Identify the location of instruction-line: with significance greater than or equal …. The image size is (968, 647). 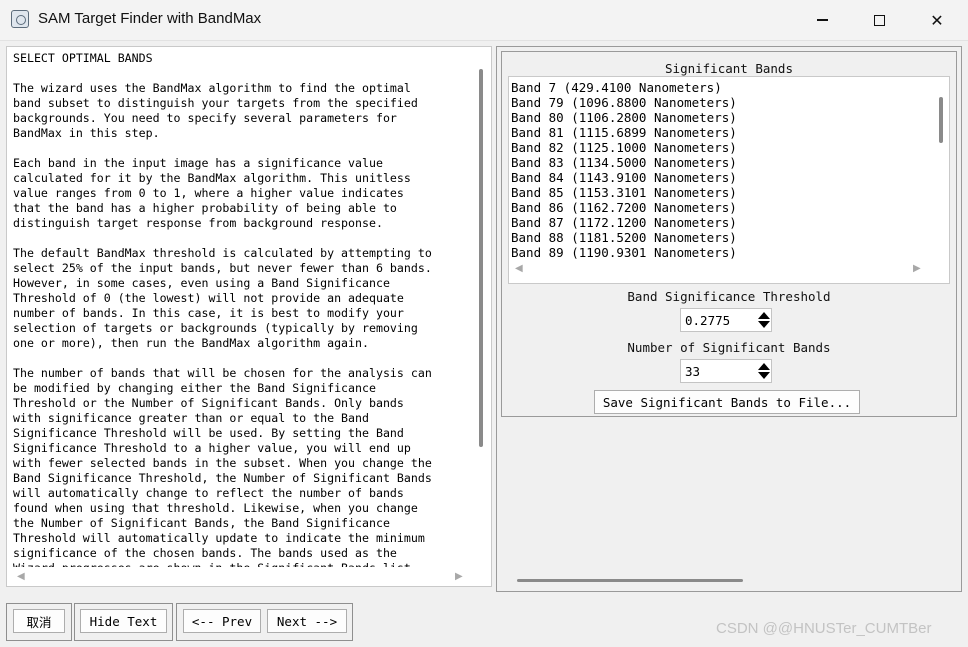
(191, 418).